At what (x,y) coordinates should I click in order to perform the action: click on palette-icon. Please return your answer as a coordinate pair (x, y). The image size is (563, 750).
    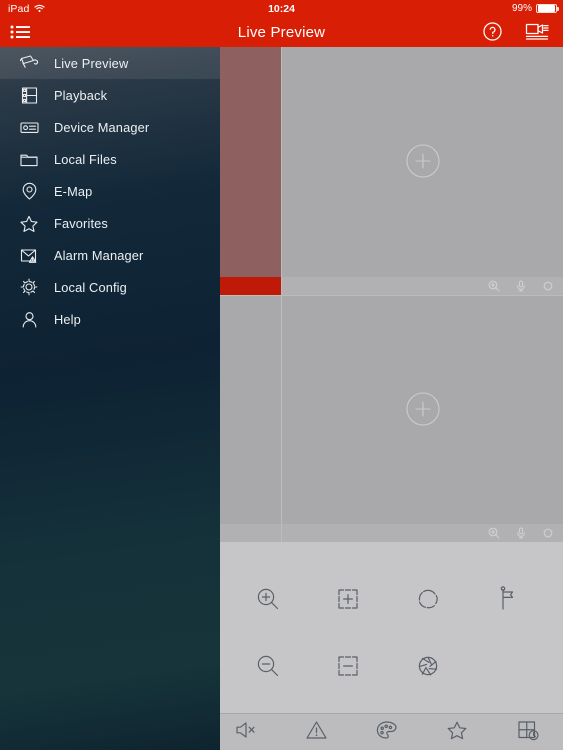
    Looking at the image, I should click on (387, 732).